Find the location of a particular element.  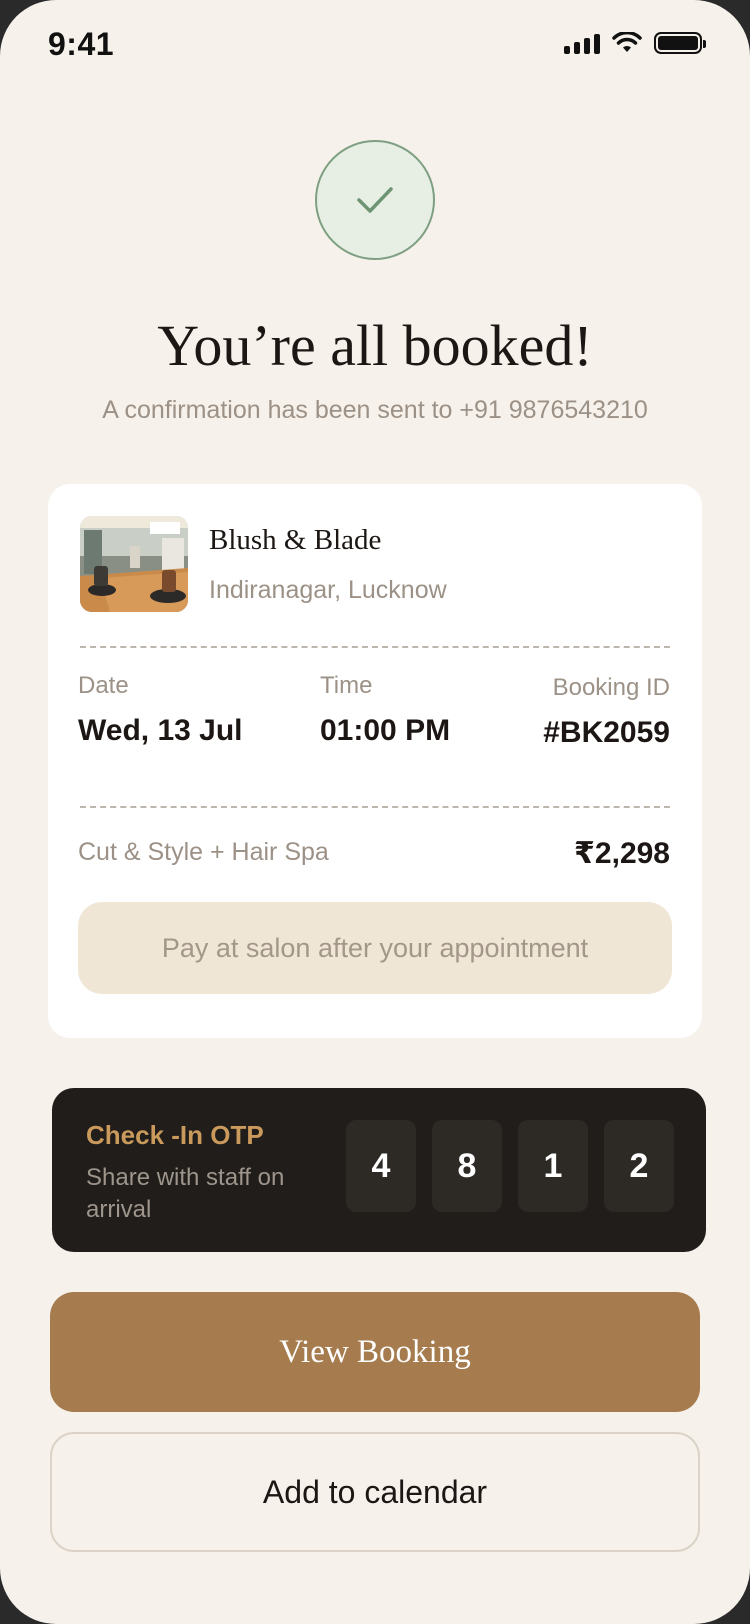

time-label: Time is located at coordinates (346, 685).